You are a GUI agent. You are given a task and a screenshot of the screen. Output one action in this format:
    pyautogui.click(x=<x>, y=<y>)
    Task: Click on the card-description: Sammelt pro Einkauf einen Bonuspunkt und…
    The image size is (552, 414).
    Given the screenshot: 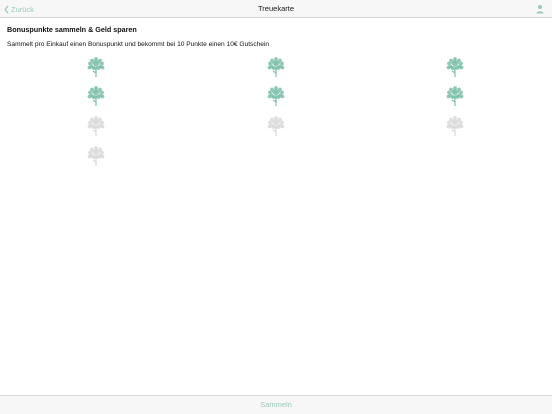 What is the action you would take?
    pyautogui.click(x=138, y=44)
    